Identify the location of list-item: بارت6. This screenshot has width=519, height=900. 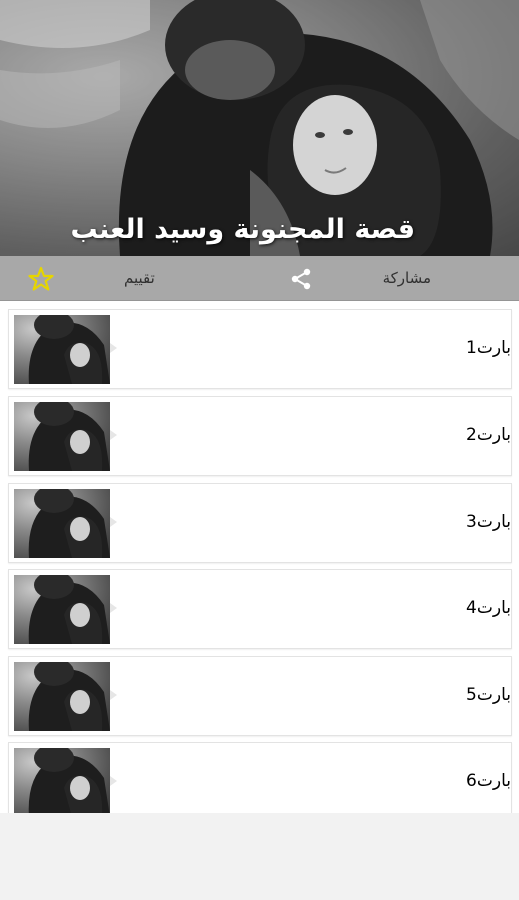
(260, 777).